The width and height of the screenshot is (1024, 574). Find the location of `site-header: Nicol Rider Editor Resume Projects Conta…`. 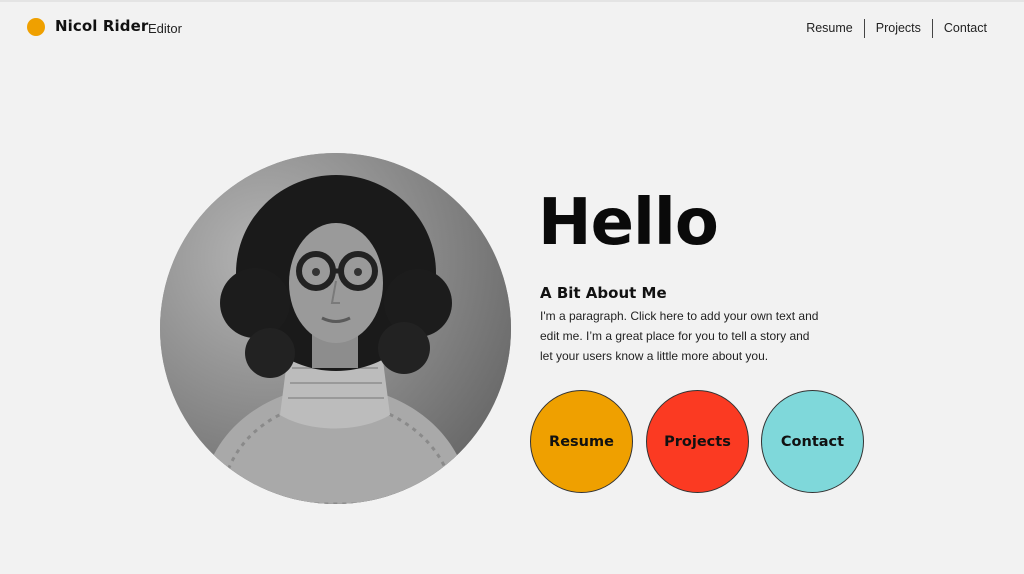

site-header: Nicol Rider Editor Resume Projects Conta… is located at coordinates (512, 27).